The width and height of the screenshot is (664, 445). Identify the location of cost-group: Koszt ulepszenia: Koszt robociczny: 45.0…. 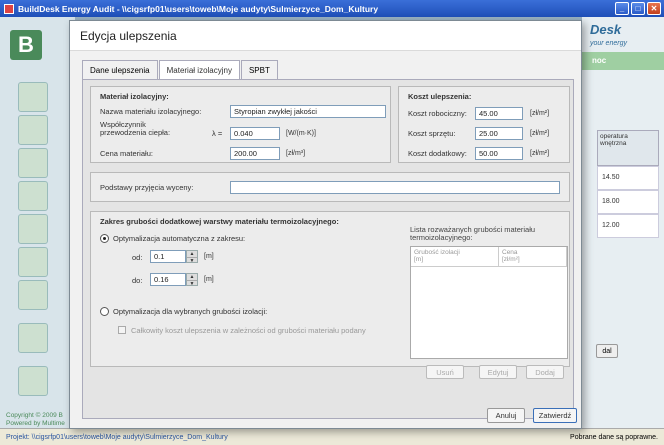
(484, 124).